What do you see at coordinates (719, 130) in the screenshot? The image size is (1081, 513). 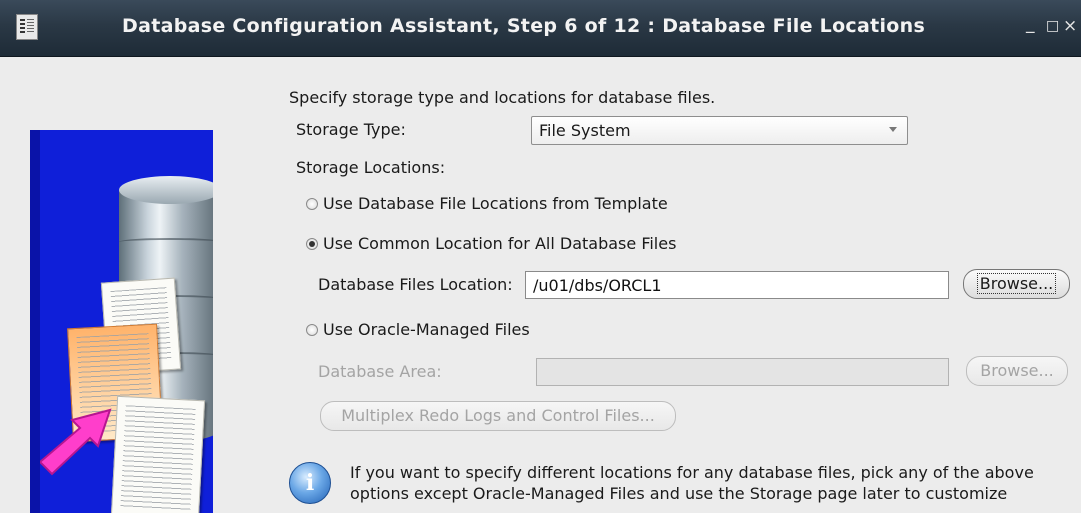 I see `storage-type-select: File System` at bounding box center [719, 130].